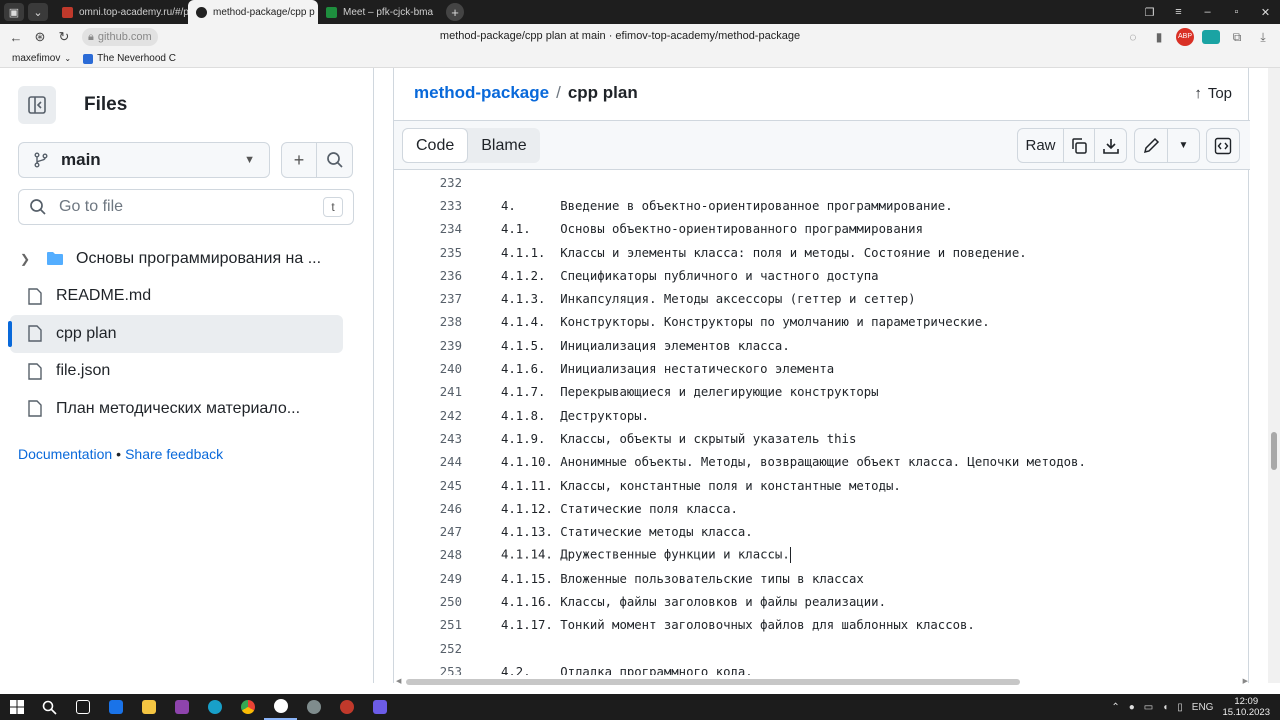 Image resolution: width=1280 pixels, height=720 pixels. Describe the element at coordinates (428, 322) in the screenshot. I see `line-number: 238` at that location.